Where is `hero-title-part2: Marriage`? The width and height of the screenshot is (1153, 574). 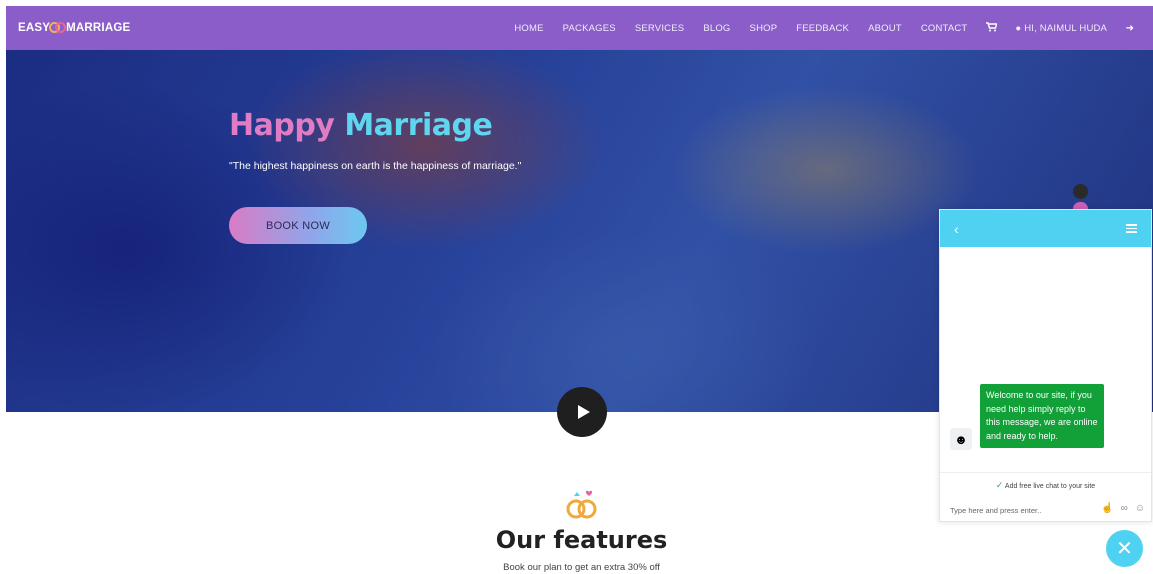
hero-title-part2: Marriage is located at coordinates (418, 125).